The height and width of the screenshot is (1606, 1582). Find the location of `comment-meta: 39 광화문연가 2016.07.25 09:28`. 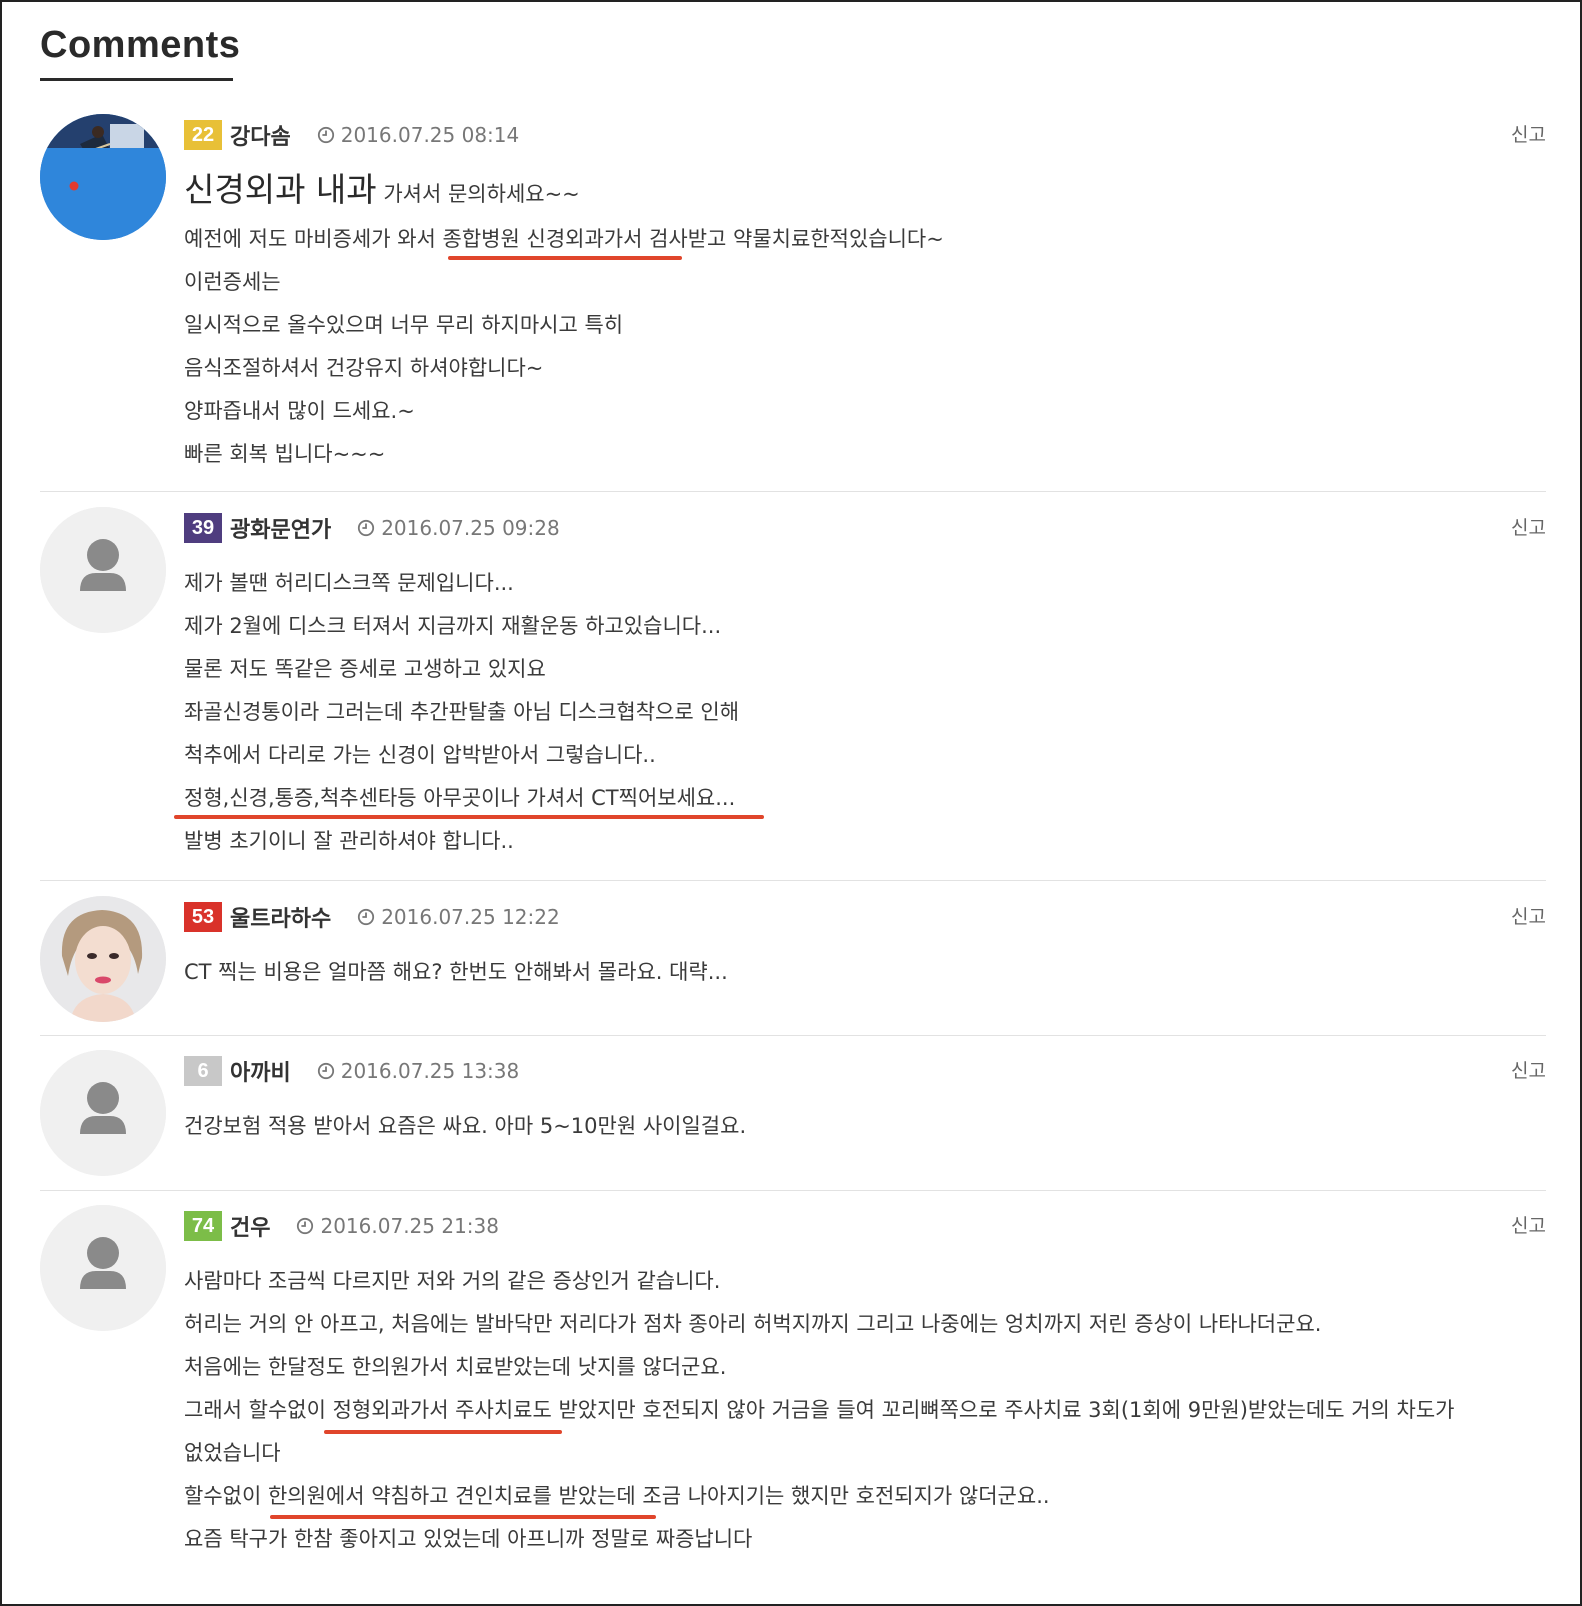

comment-meta: 39 광화문연가 2016.07.25 09:28 is located at coordinates (372, 528).